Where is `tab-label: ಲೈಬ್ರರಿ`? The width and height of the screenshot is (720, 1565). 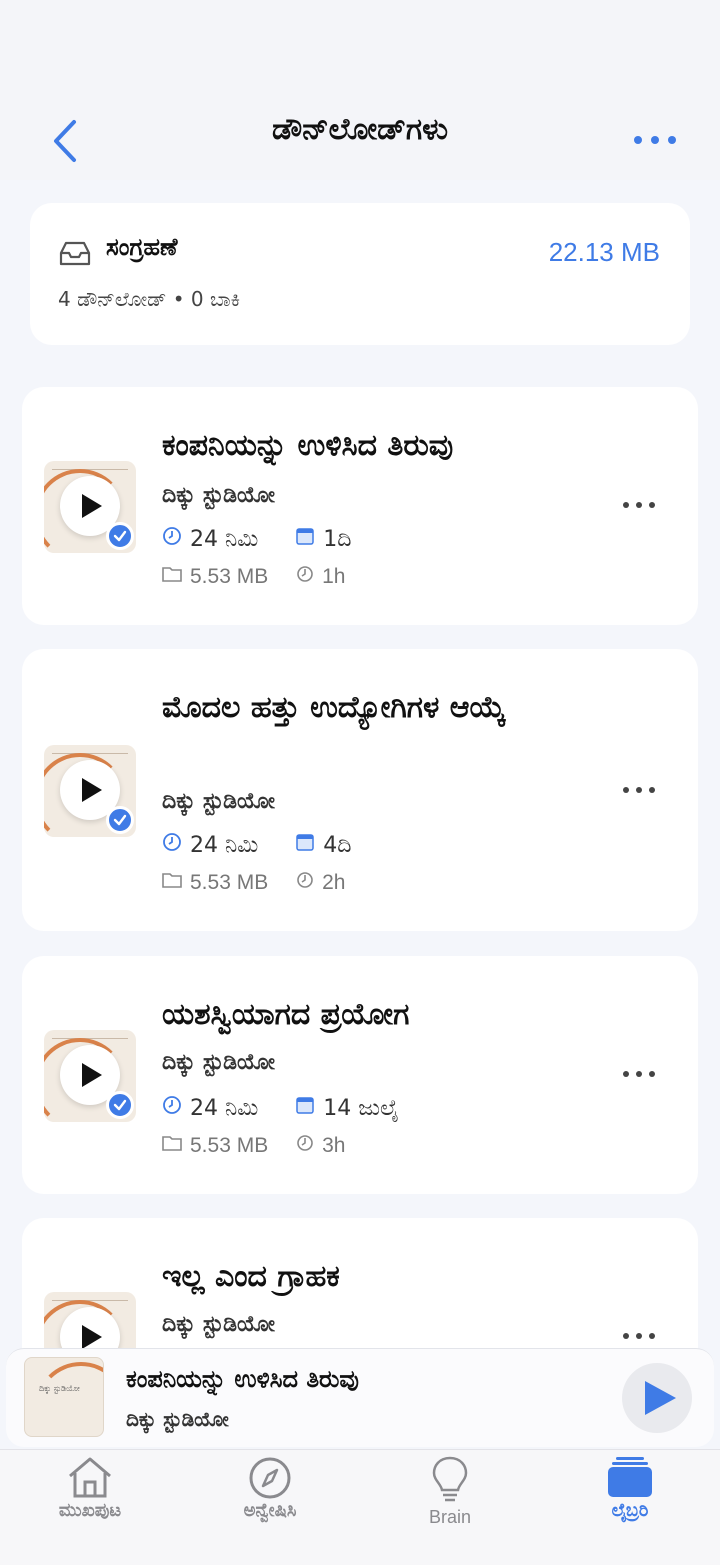 tab-label: ಲೈಬ್ರರಿ is located at coordinates (630, 1510).